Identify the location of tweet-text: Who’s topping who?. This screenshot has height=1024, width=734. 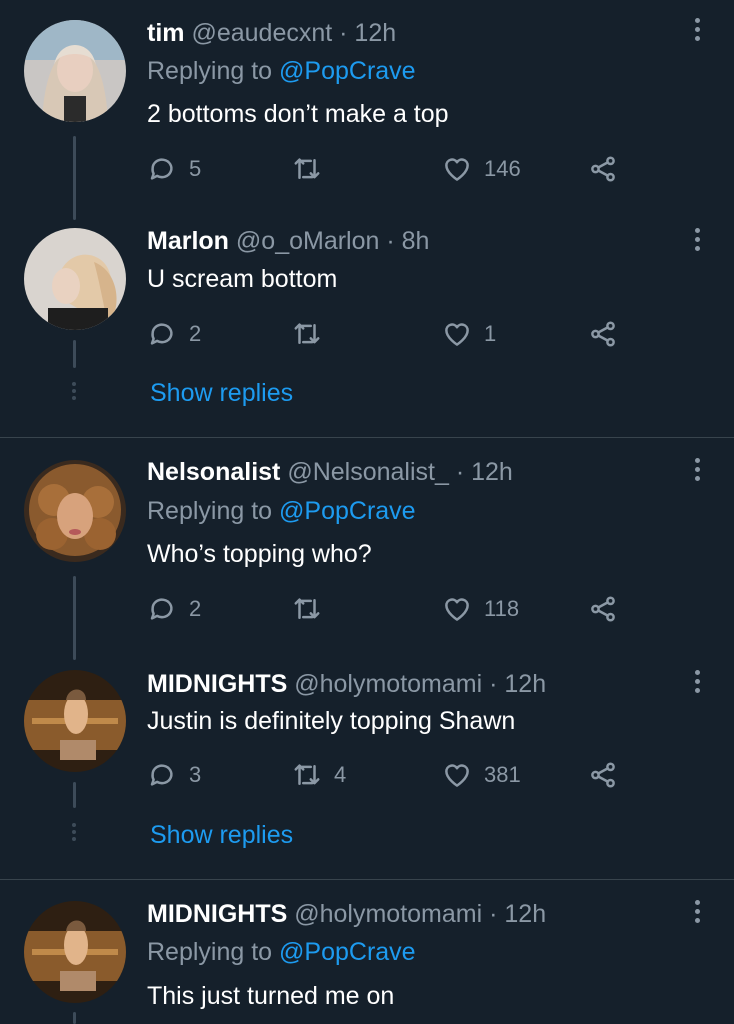
(259, 554).